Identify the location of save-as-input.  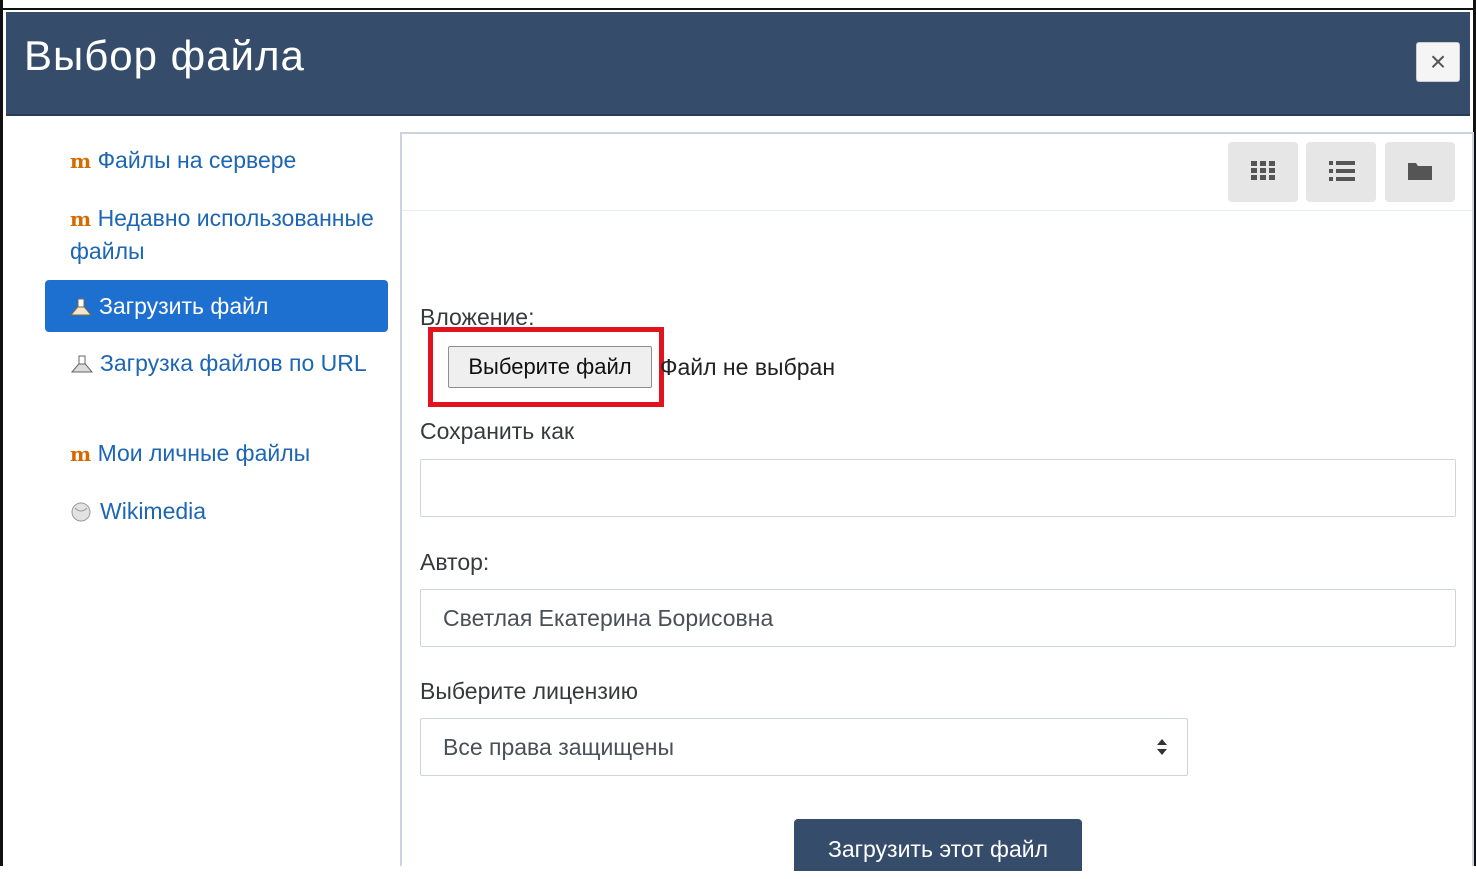
(938, 488).